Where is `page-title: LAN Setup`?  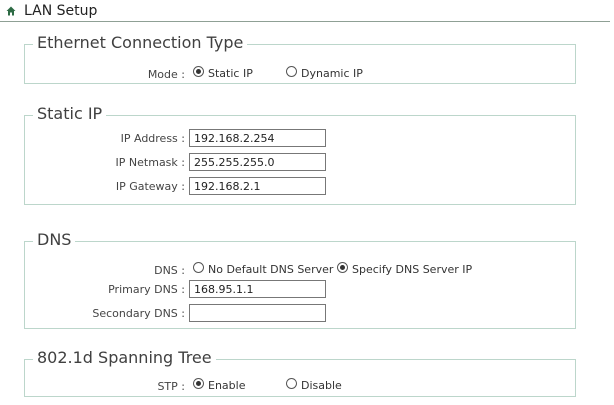
page-title: LAN Setup is located at coordinates (61, 11).